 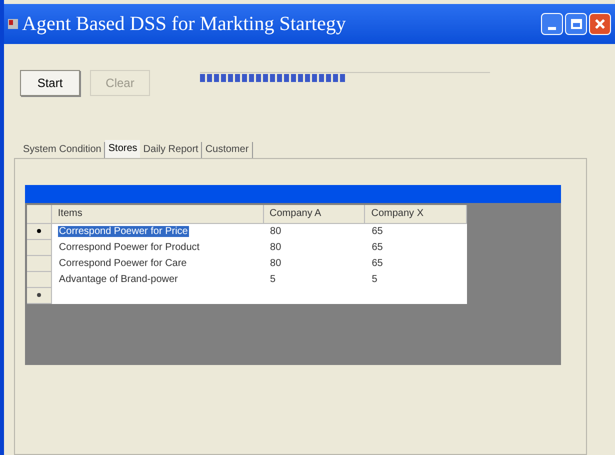 What do you see at coordinates (118, 279) in the screenshot?
I see `table-cell: Advantage of Brand-power` at bounding box center [118, 279].